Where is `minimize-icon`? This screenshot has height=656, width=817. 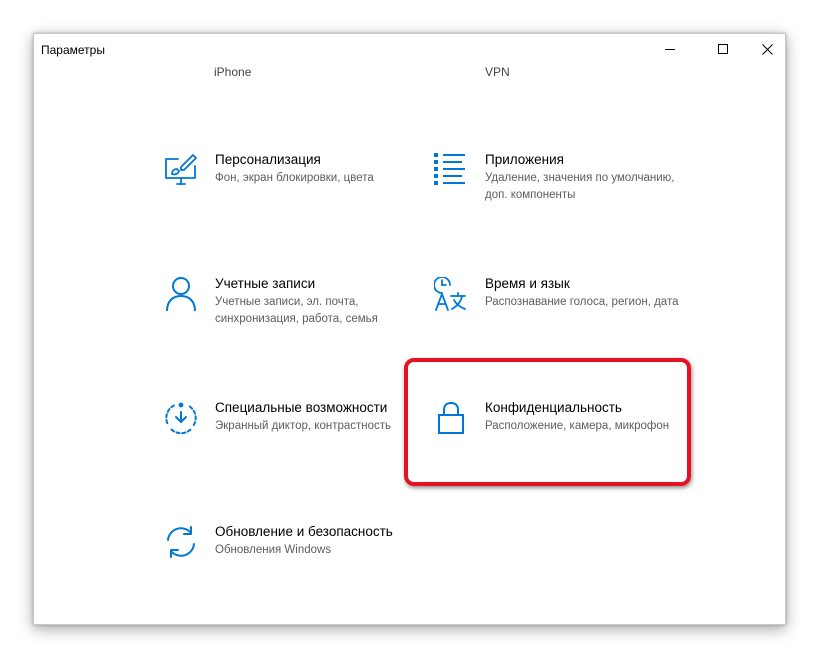
minimize-icon is located at coordinates (669, 49).